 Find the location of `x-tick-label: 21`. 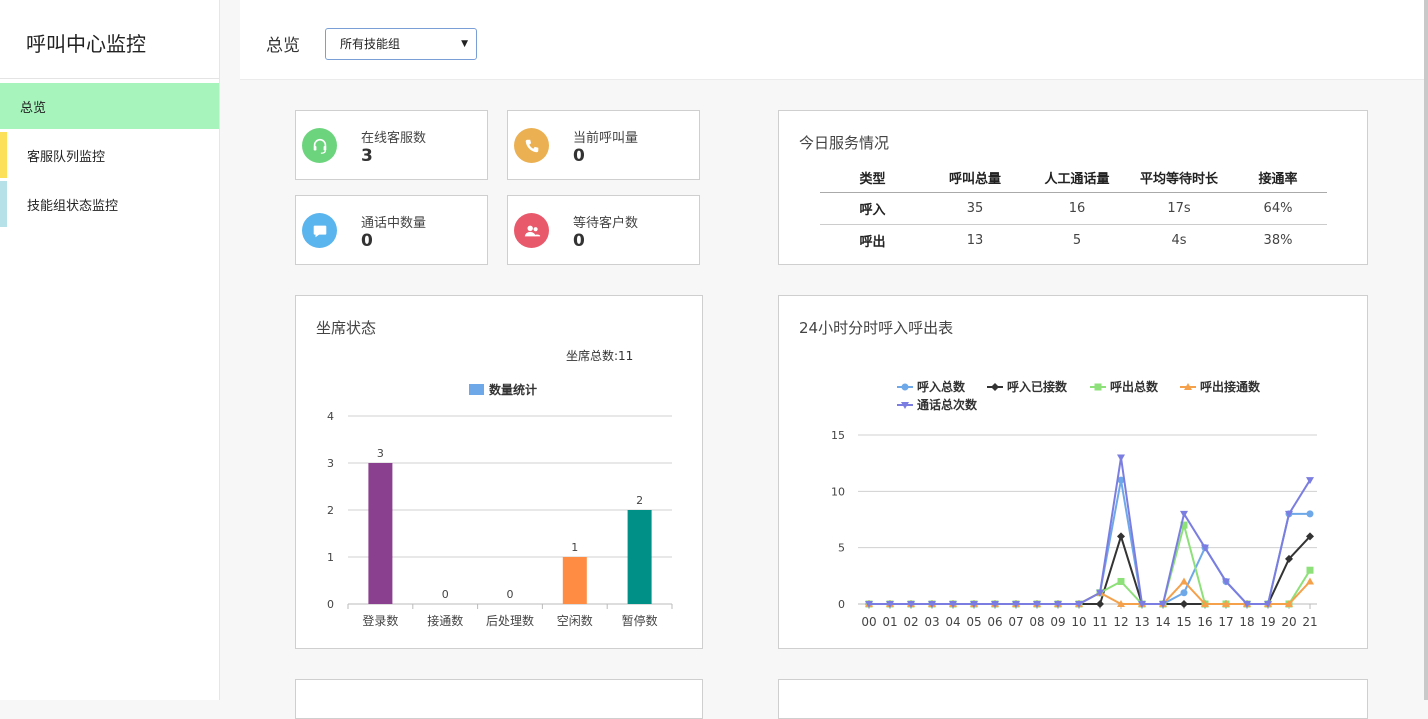

x-tick-label: 21 is located at coordinates (1309, 622).